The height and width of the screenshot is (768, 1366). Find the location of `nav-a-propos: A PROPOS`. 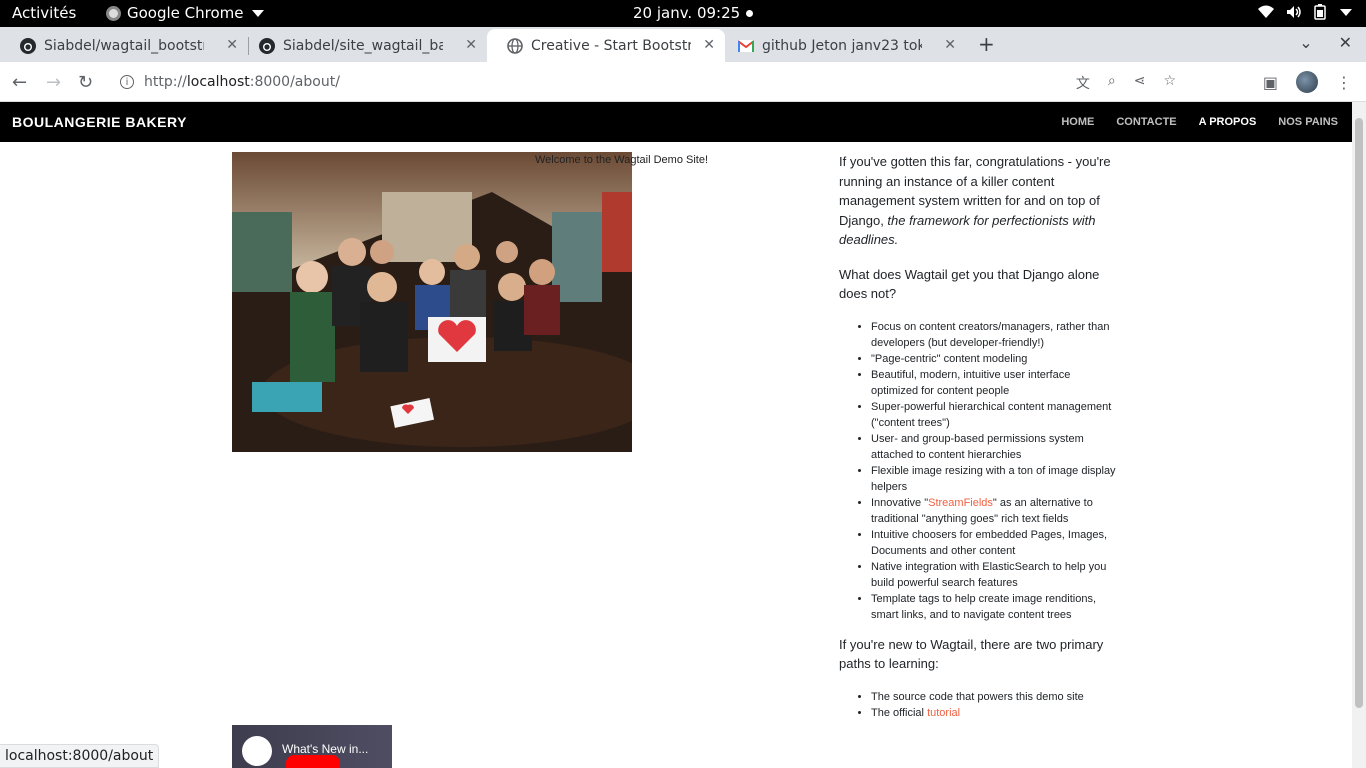

nav-a-propos: A PROPOS is located at coordinates (1228, 122).